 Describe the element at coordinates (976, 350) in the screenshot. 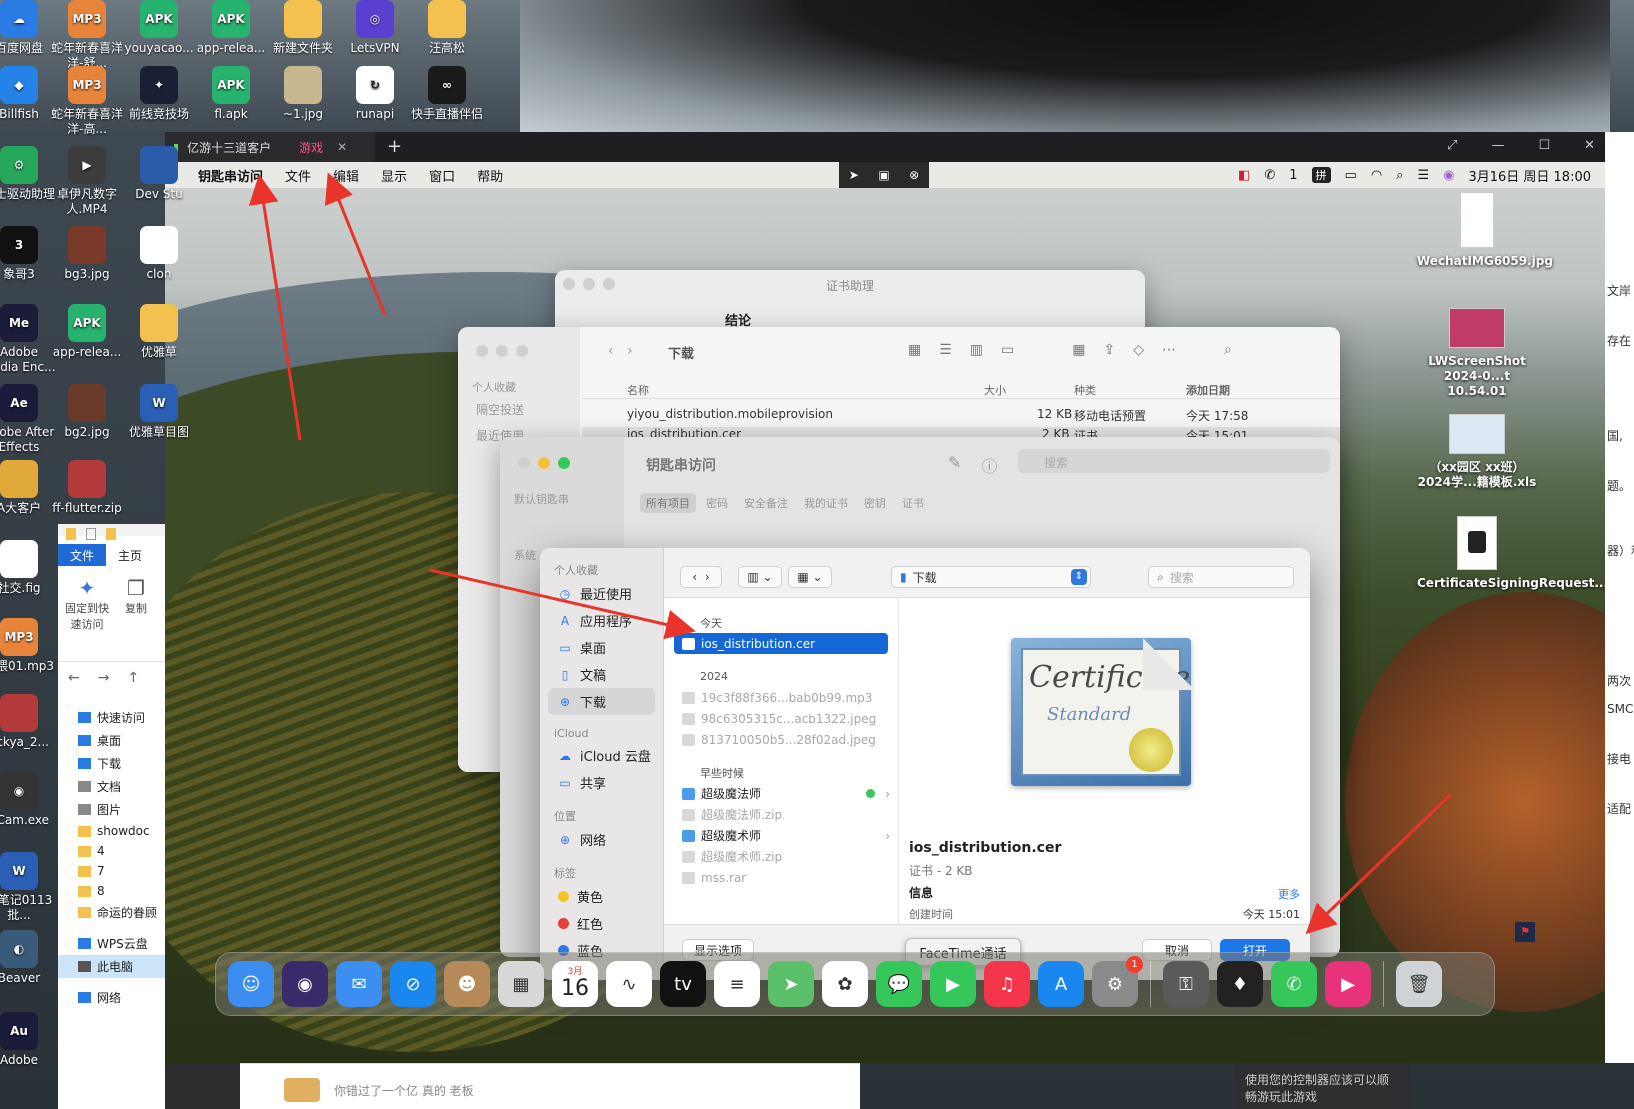

I see `column-view-icon: ▥` at that location.